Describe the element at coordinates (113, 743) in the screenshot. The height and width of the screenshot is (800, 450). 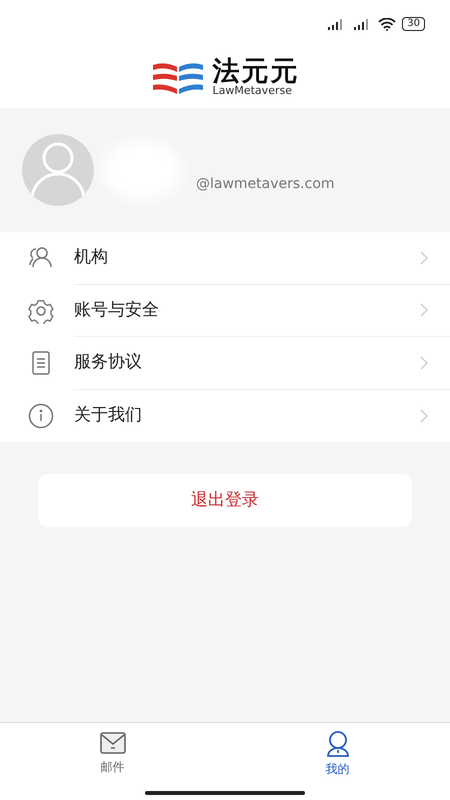
I see `mail-icon` at that location.